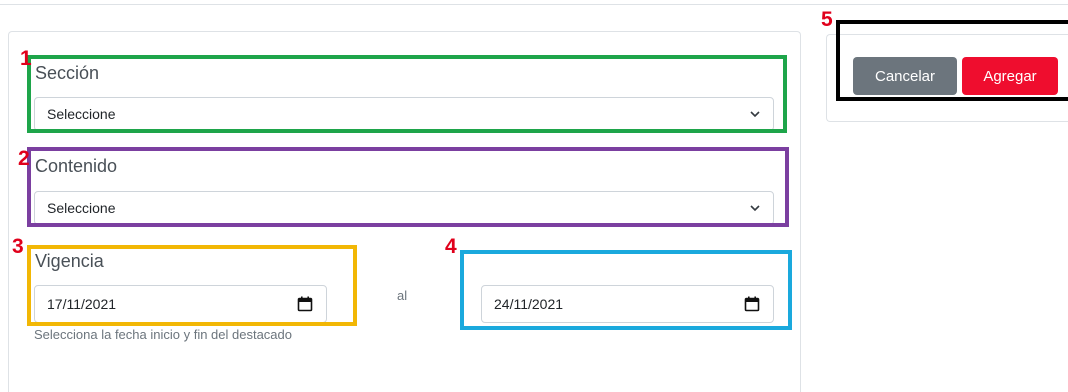 The height and width of the screenshot is (392, 1068). Describe the element at coordinates (24, 158) in the screenshot. I see `annotation-number-2: 2` at that location.